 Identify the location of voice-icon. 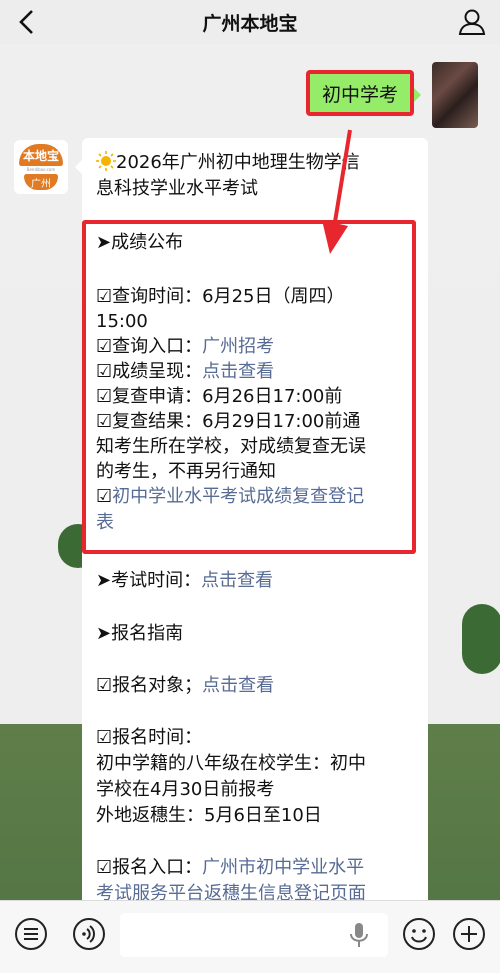
(89, 934).